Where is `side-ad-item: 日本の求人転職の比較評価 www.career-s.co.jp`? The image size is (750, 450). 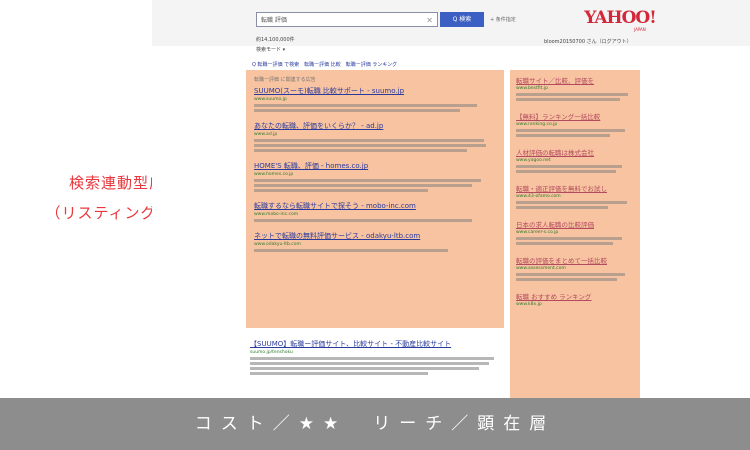 side-ad-item: 日本の求人転職の比較評価 www.career-s.co.jp is located at coordinates (575, 232).